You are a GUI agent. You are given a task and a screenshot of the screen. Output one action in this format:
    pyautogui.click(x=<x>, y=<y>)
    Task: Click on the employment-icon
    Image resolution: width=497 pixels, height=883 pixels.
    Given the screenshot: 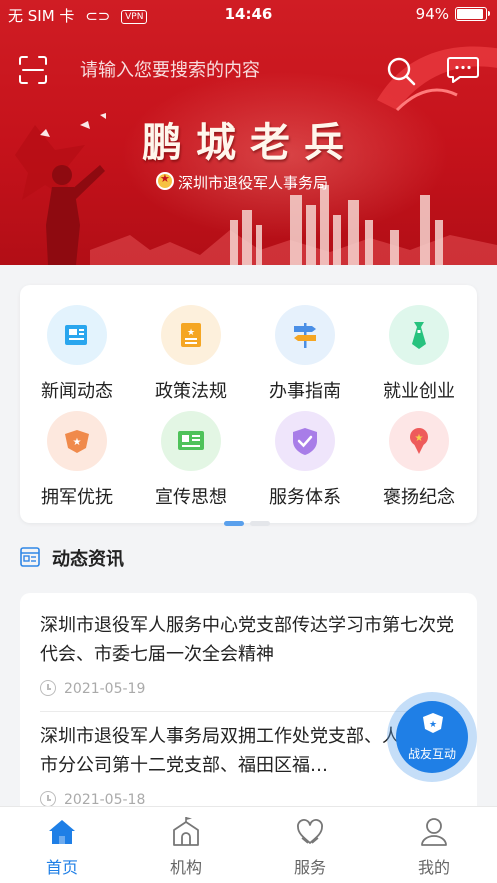 What is the action you would take?
    pyautogui.click(x=419, y=335)
    